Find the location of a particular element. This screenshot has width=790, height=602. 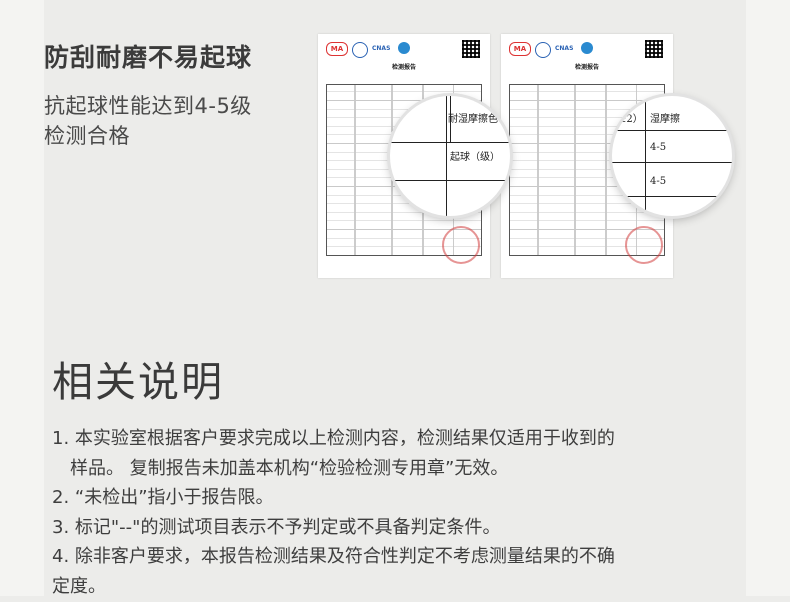

notes-section-title: 相关说明 is located at coordinates (138, 382).